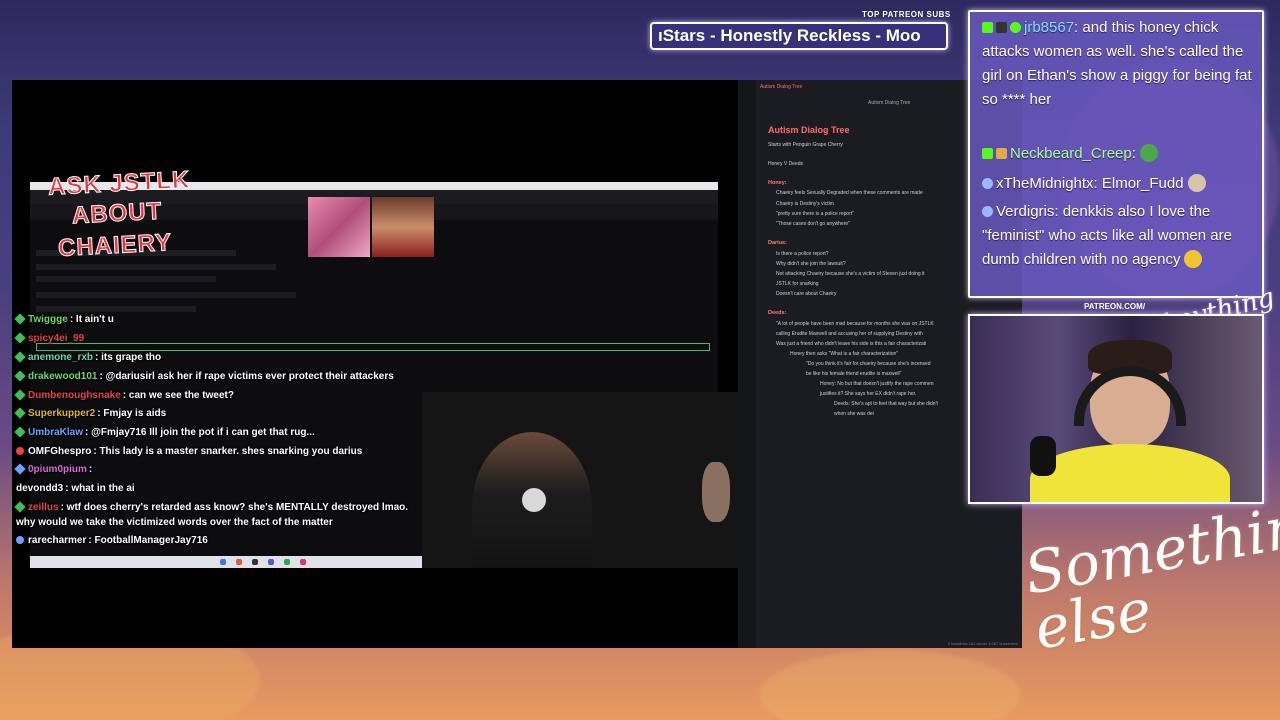  I want to click on stream-chat-message: anemone_rxb: its grape tho, so click(88, 357).